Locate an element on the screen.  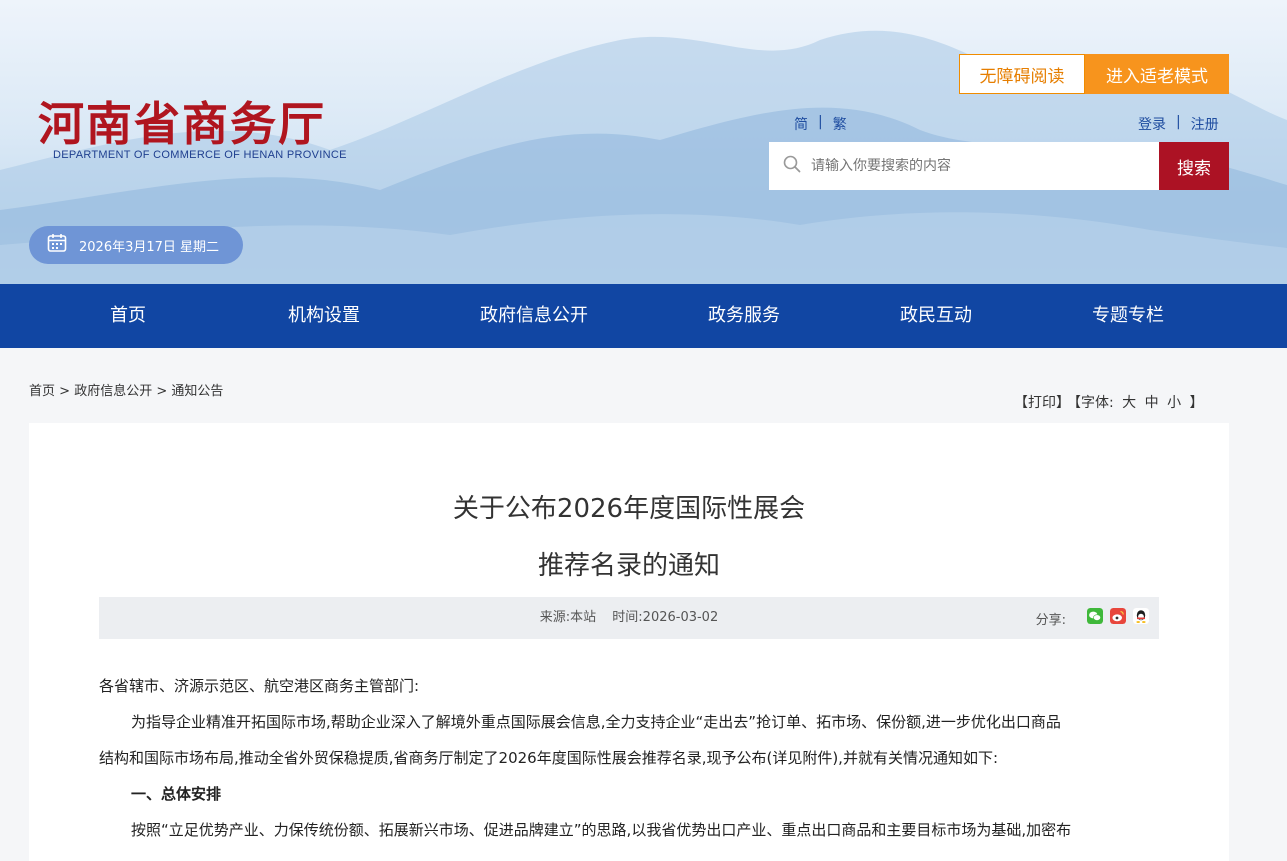
weibo-icon is located at coordinates (1118, 618).